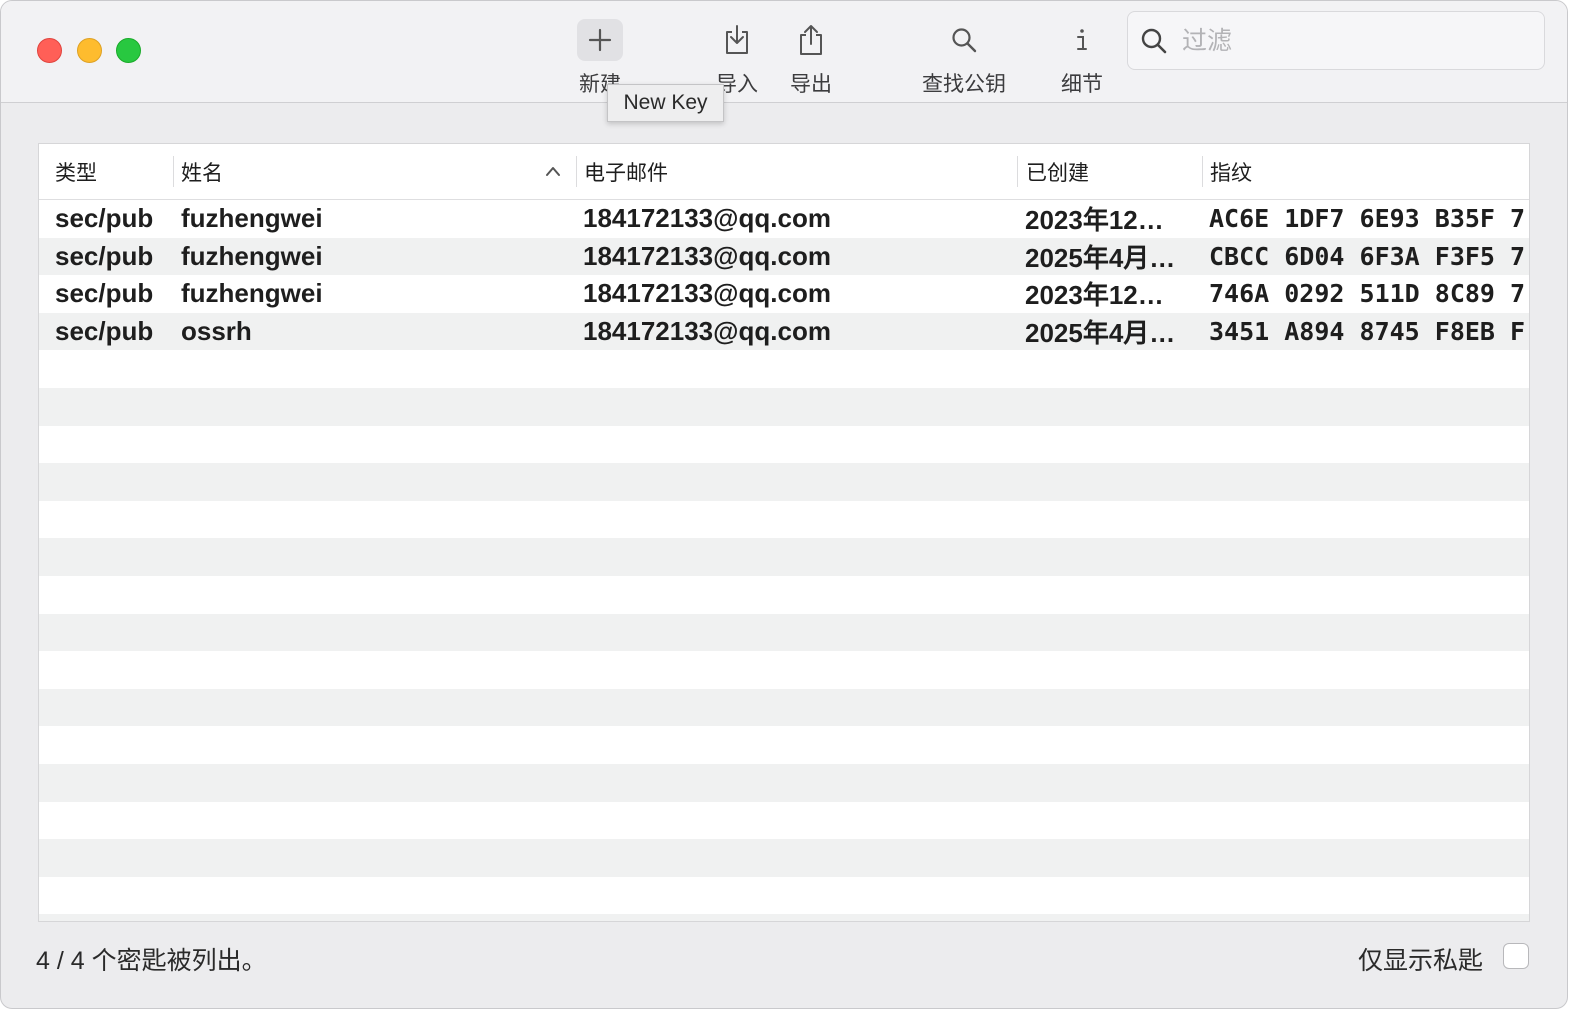 Image resolution: width=1582 pixels, height=1018 pixels. Describe the element at coordinates (1421, 961) in the screenshot. I see `private-only-label: 仅显示私匙` at that location.